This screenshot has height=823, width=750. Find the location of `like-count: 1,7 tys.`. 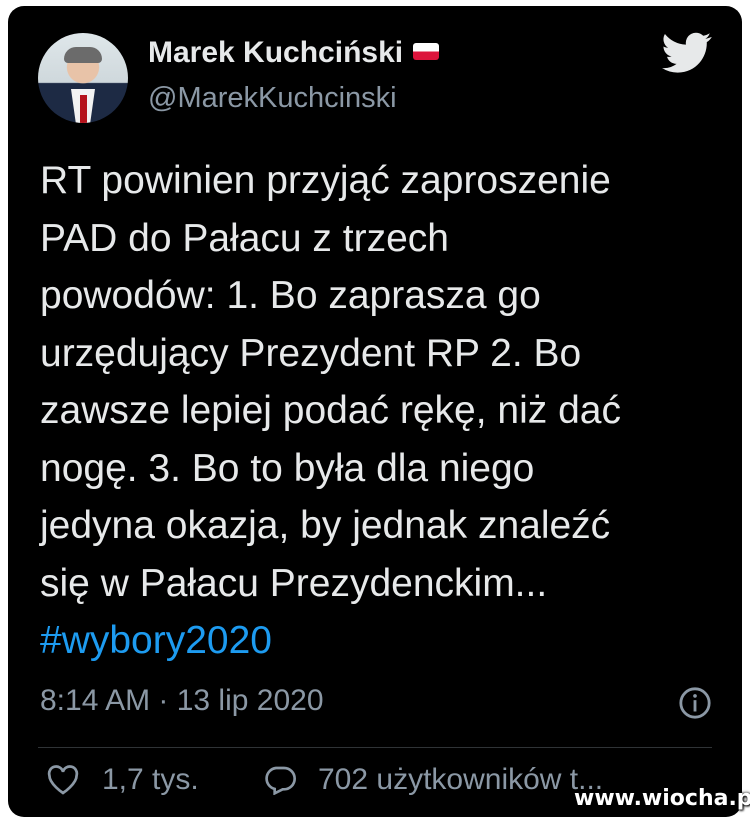

like-count: 1,7 tys. is located at coordinates (150, 779).